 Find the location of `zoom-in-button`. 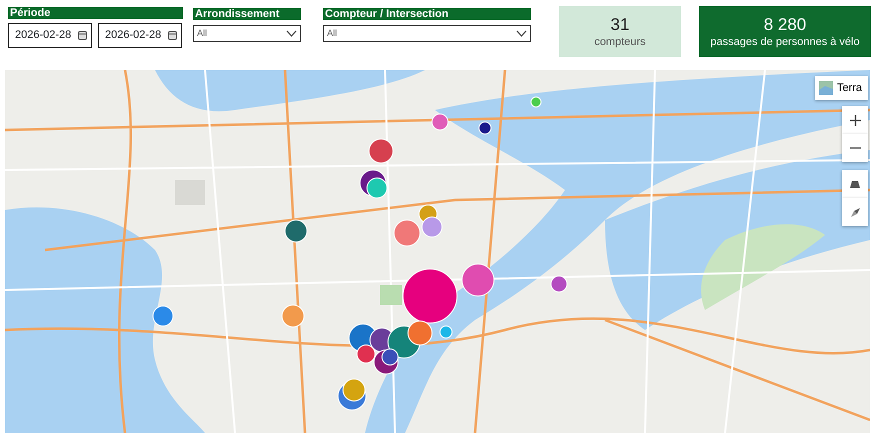

zoom-in-button is located at coordinates (855, 120).